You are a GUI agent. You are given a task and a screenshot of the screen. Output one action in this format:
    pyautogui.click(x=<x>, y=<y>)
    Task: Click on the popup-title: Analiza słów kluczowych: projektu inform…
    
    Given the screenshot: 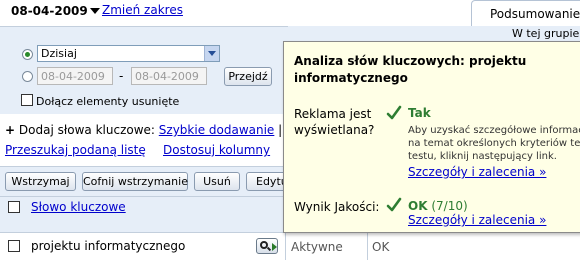 What is the action you would take?
    pyautogui.click(x=410, y=69)
    